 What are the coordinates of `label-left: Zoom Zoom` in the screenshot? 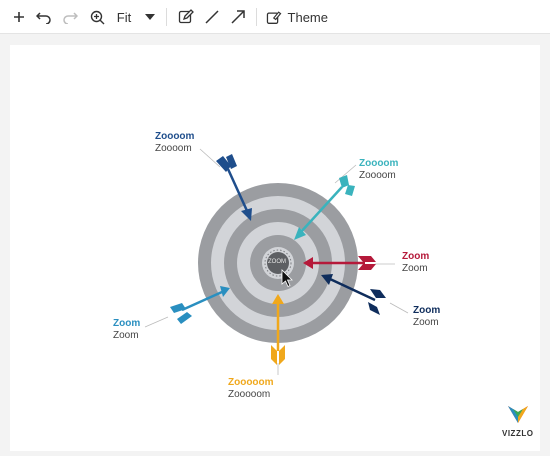 It's located at (126, 330).